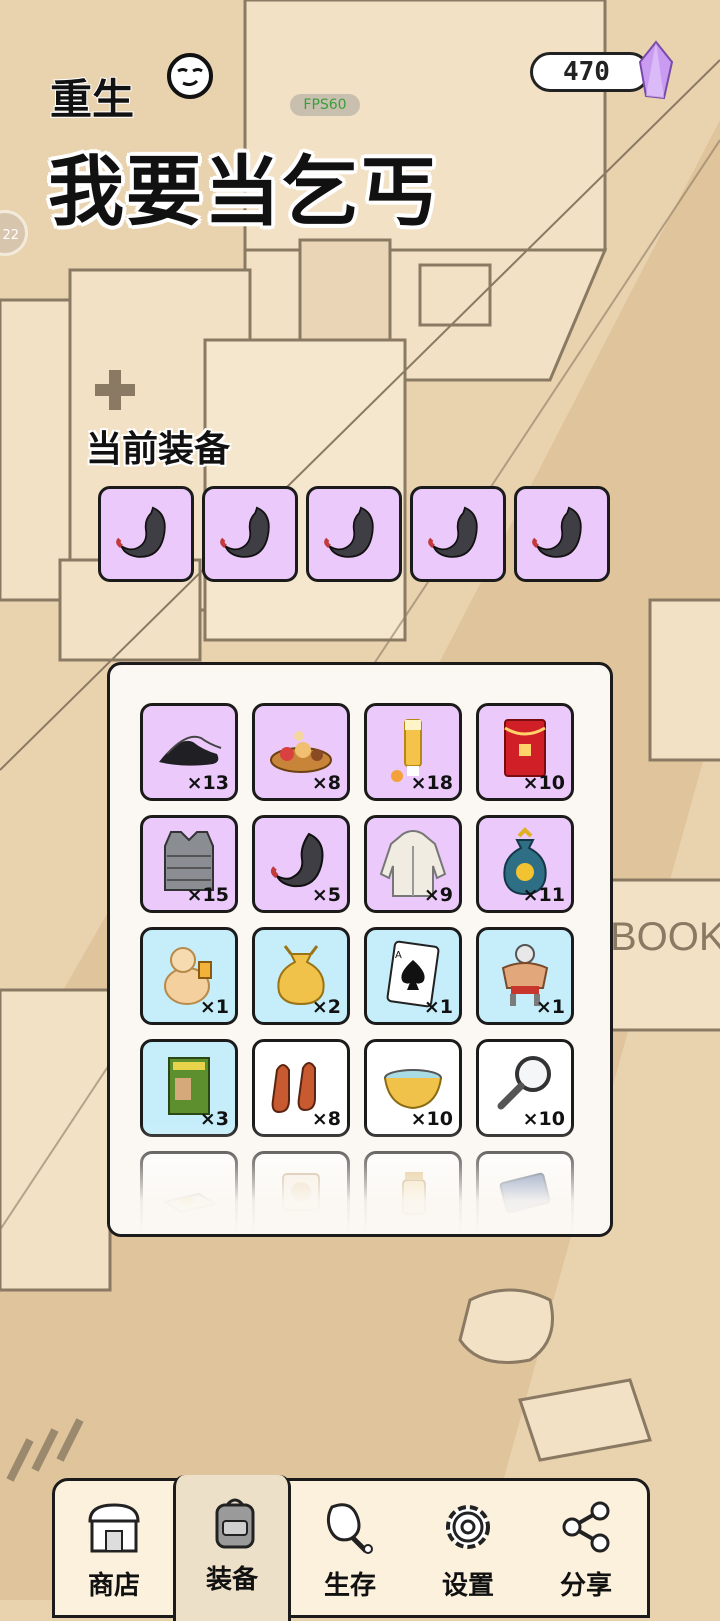 The height and width of the screenshot is (1621, 720). I want to click on item-quantity: ×15, so click(207, 895).